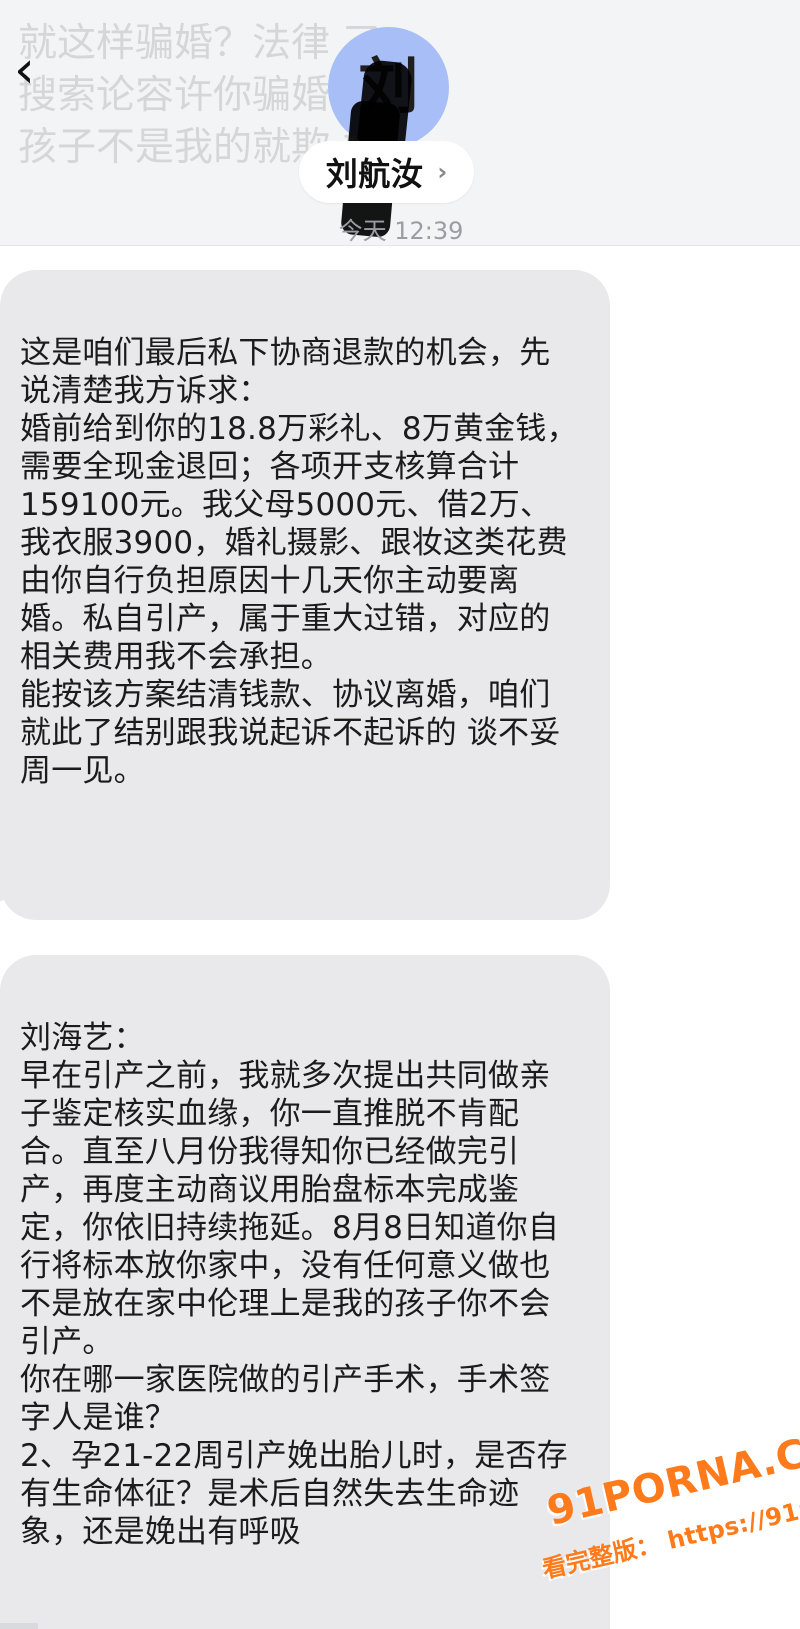  What do you see at coordinates (19, 1626) in the screenshot?
I see `bottom-left-divider` at bounding box center [19, 1626].